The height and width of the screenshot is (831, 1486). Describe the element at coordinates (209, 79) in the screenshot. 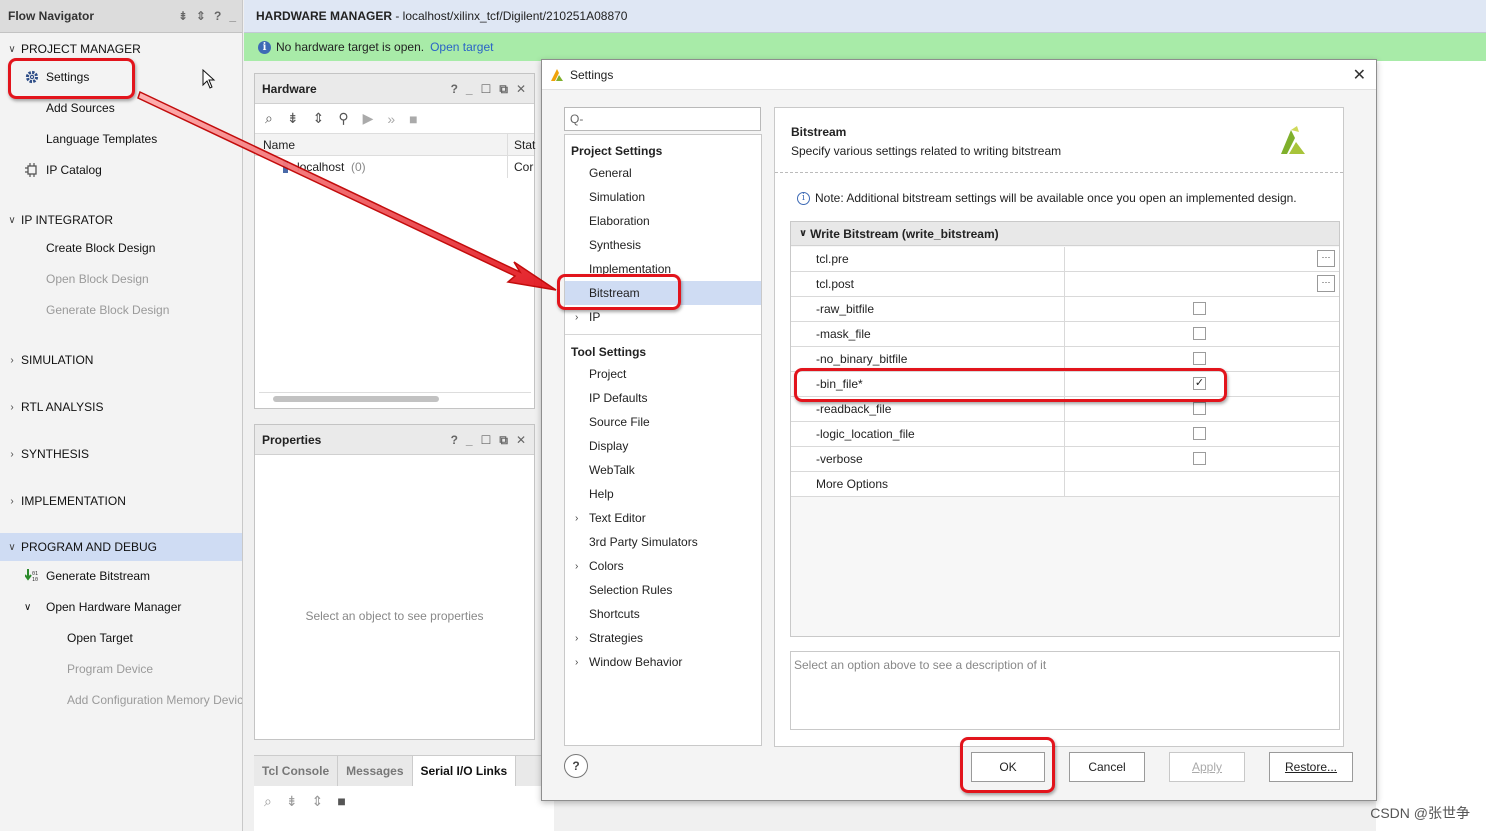

I see `mouse-cursor-icon` at that location.